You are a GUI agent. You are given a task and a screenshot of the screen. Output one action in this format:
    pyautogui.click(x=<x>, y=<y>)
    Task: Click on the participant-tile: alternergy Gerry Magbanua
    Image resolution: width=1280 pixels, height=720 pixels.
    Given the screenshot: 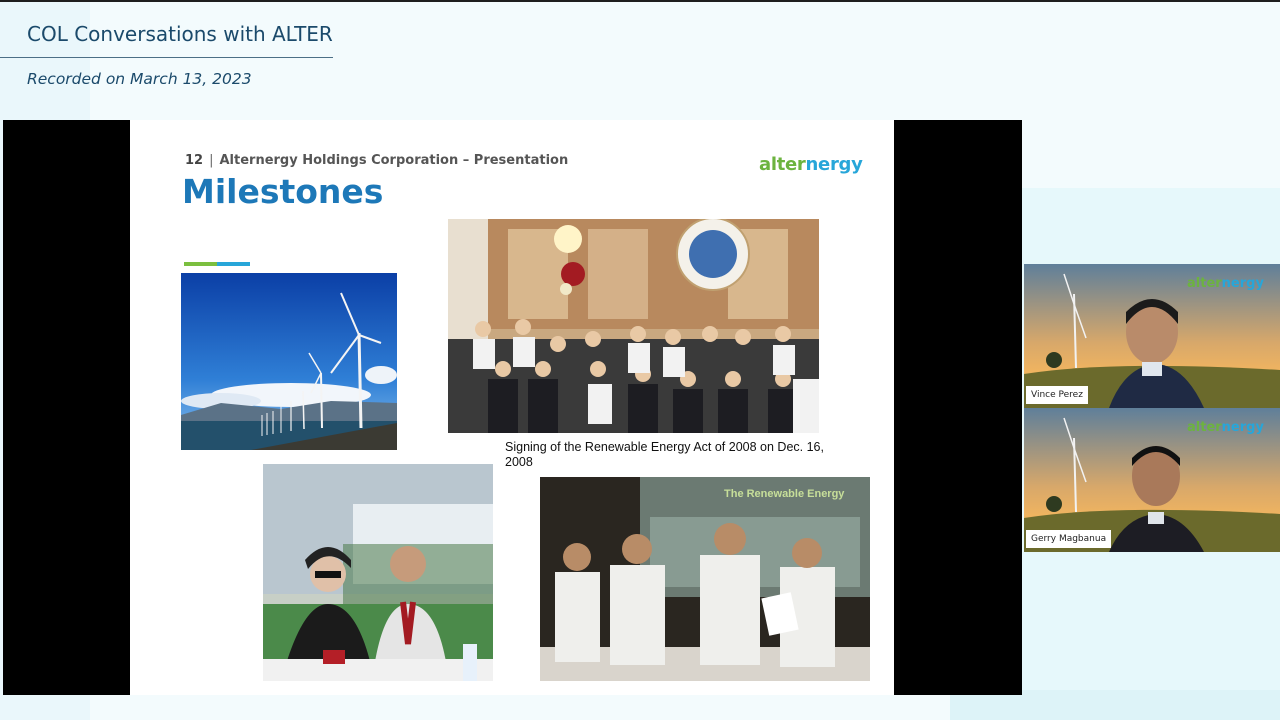 What is the action you would take?
    pyautogui.click(x=1152, y=480)
    